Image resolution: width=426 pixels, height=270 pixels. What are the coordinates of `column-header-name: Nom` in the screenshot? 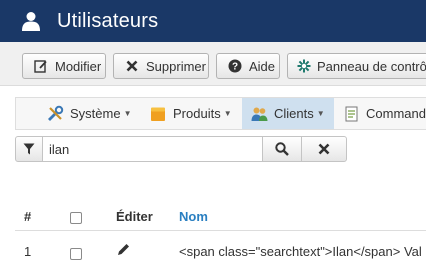 It's located at (193, 216).